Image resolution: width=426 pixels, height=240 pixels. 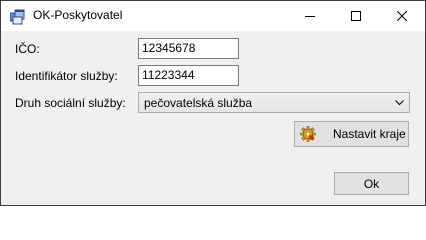 What do you see at coordinates (198, 103) in the screenshot?
I see `service-type-selected: pečovatelská služba` at bounding box center [198, 103].